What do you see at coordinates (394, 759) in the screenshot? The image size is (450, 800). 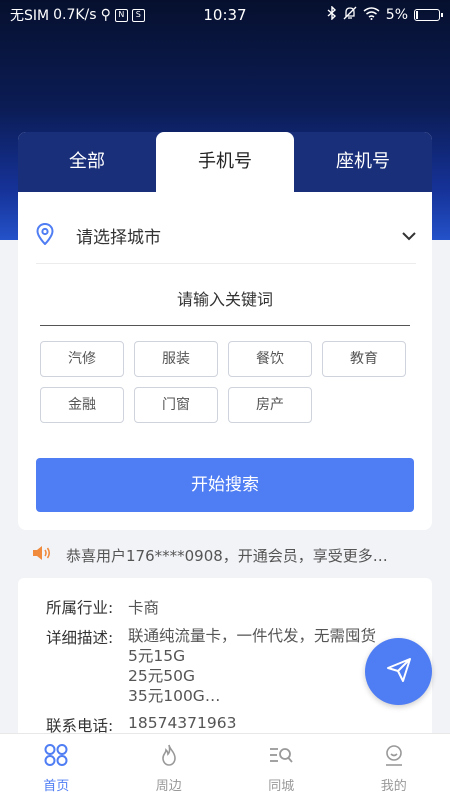 I see `user-icon` at bounding box center [394, 759].